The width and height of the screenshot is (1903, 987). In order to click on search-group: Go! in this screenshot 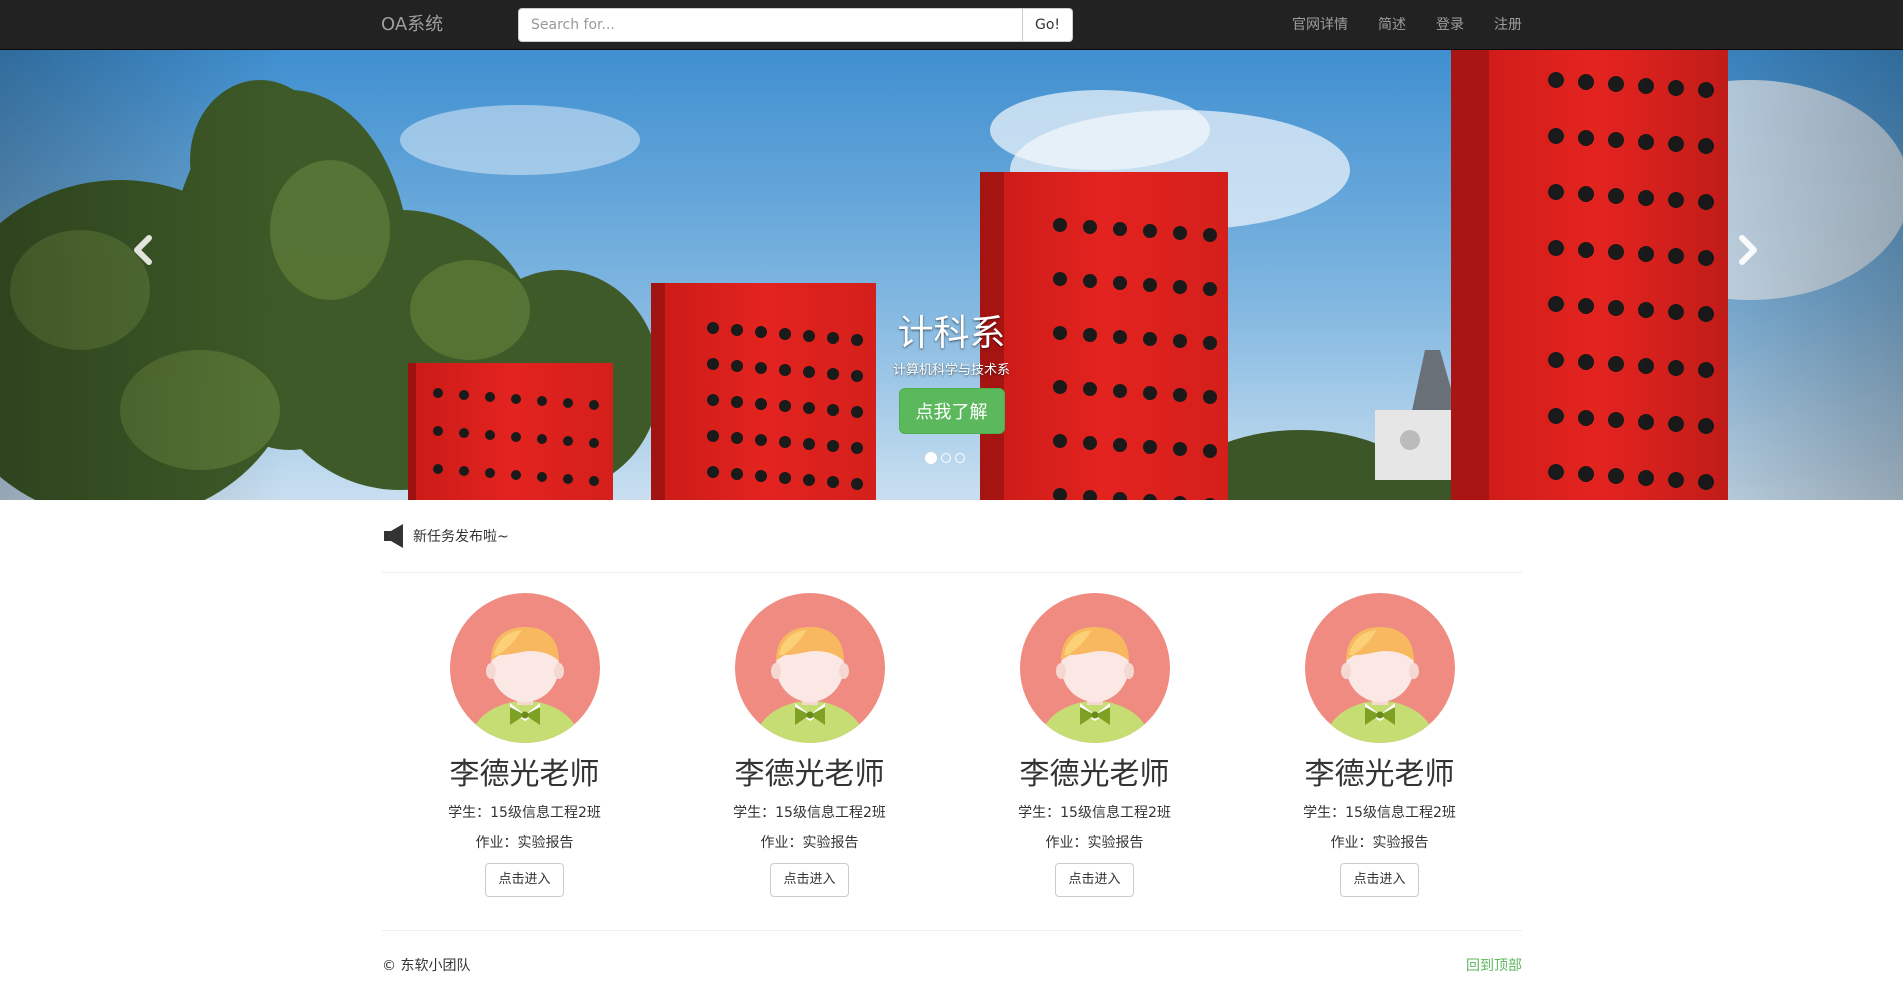, I will do `click(795, 25)`.